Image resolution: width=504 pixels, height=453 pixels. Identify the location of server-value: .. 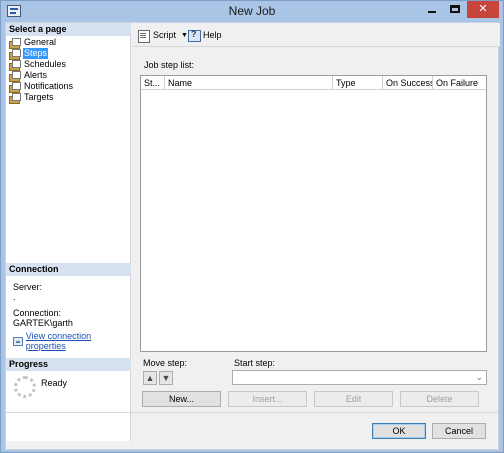
(14, 297).